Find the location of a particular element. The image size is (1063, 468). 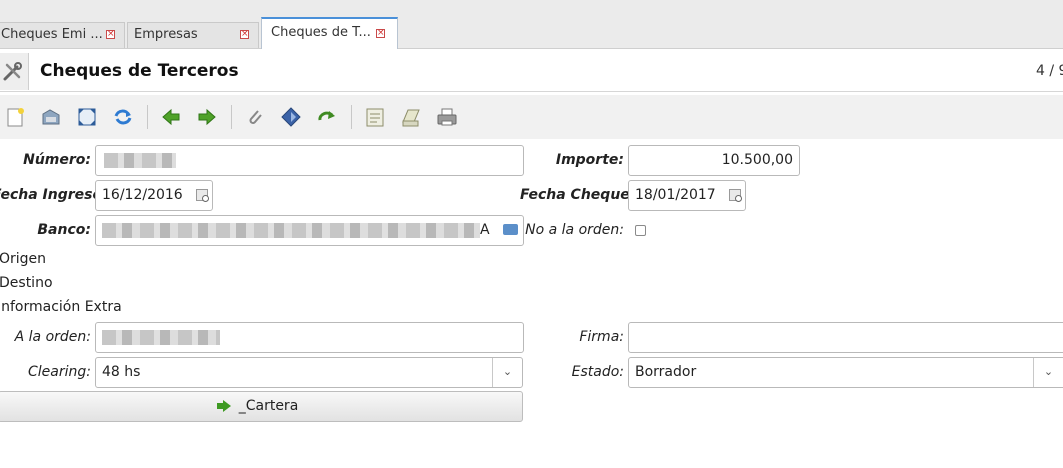

cartera-button: _Cartera is located at coordinates (261, 406).